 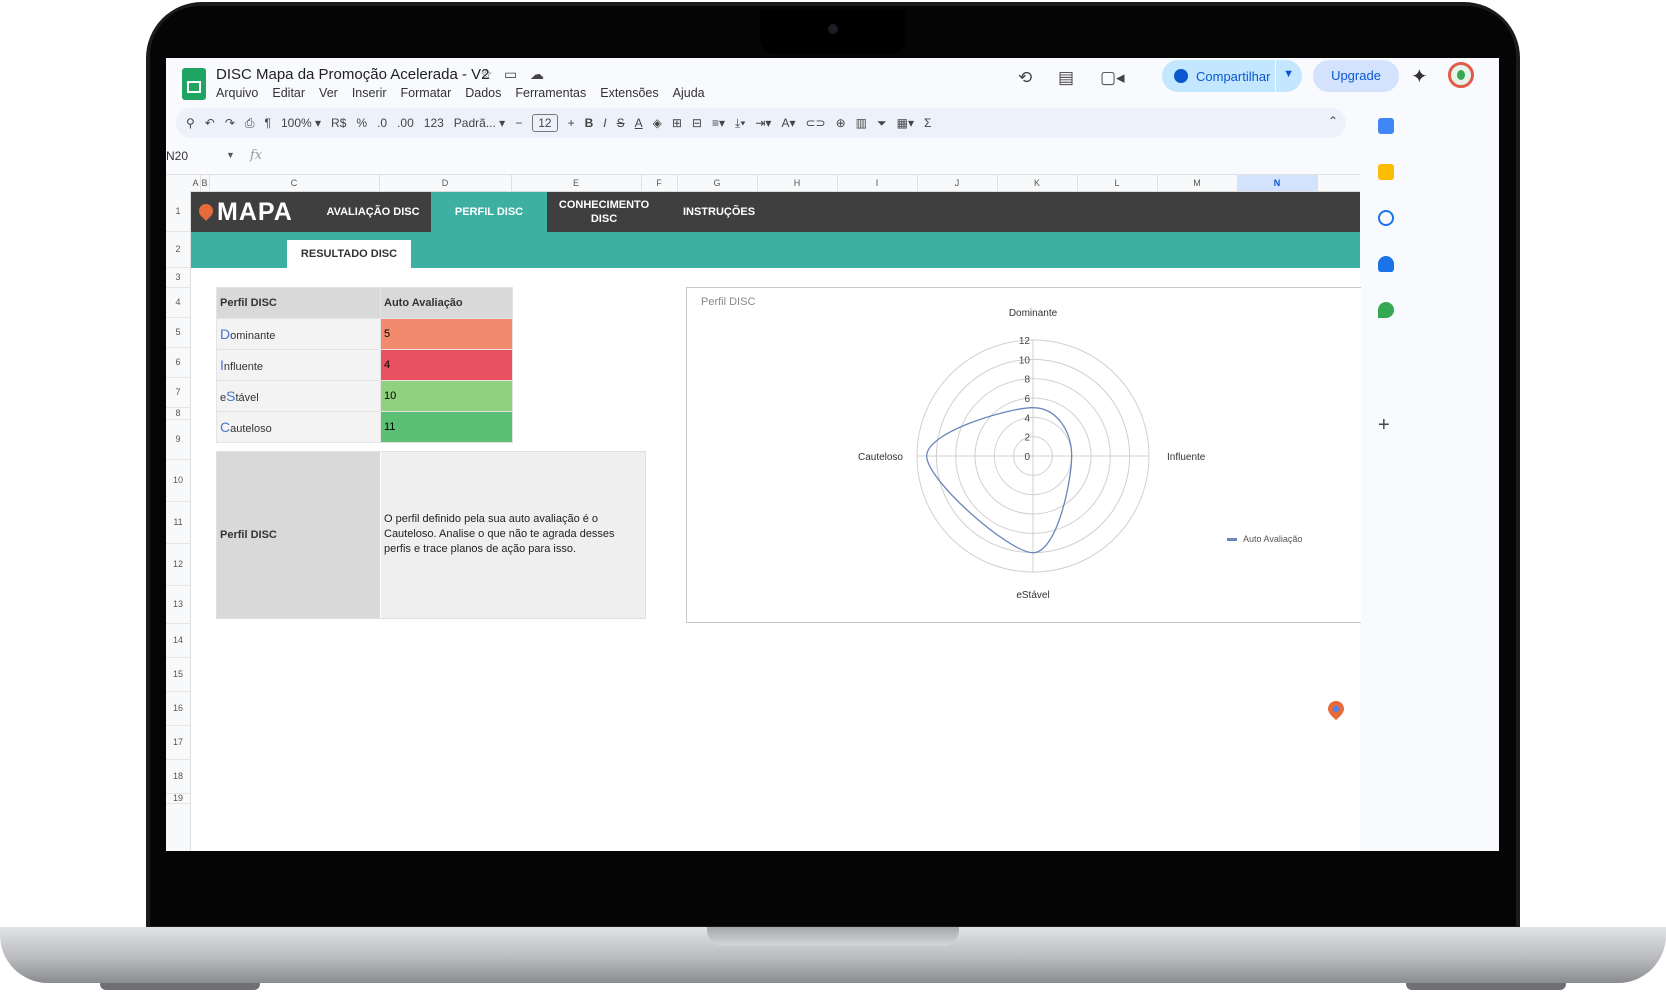 I want to click on row-header-3: 3, so click(x=178, y=277).